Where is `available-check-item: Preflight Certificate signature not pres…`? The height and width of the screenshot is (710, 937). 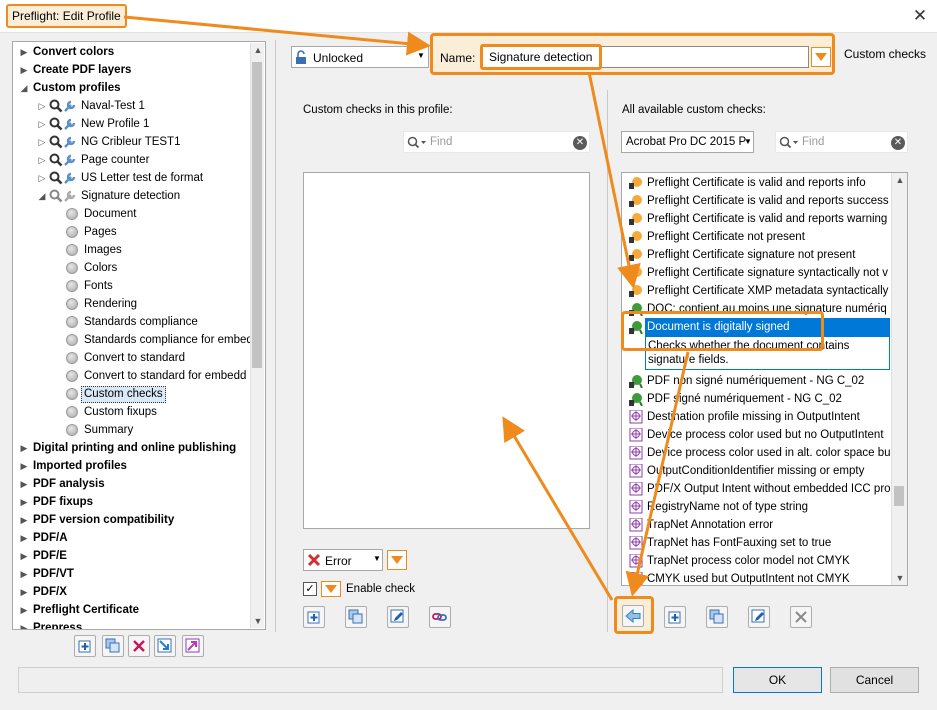
available-check-item: Preflight Certificate signature not pres… is located at coordinates (757, 255).